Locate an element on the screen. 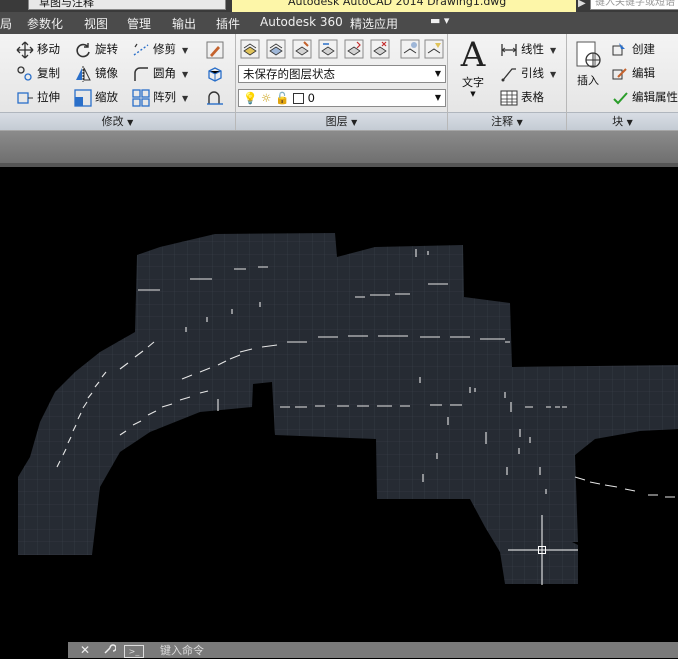 The height and width of the screenshot is (659, 678). move-icon is located at coordinates (25, 50).